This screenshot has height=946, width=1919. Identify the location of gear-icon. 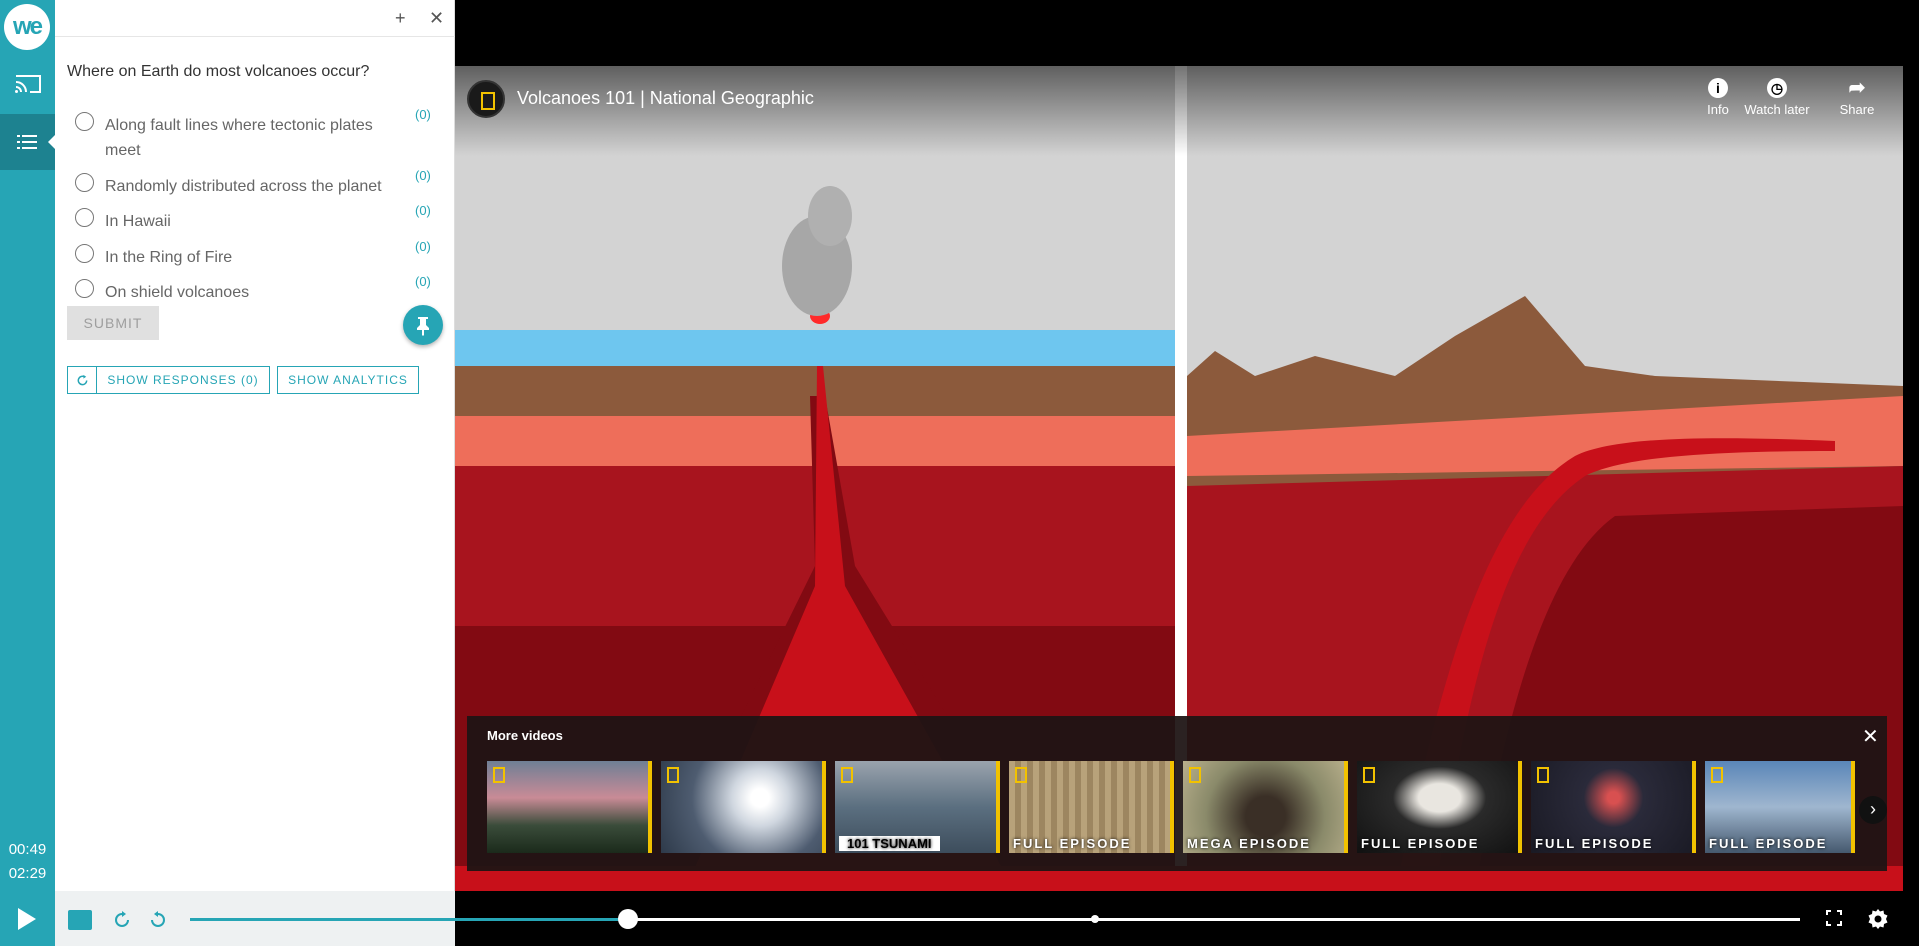
(1878, 919).